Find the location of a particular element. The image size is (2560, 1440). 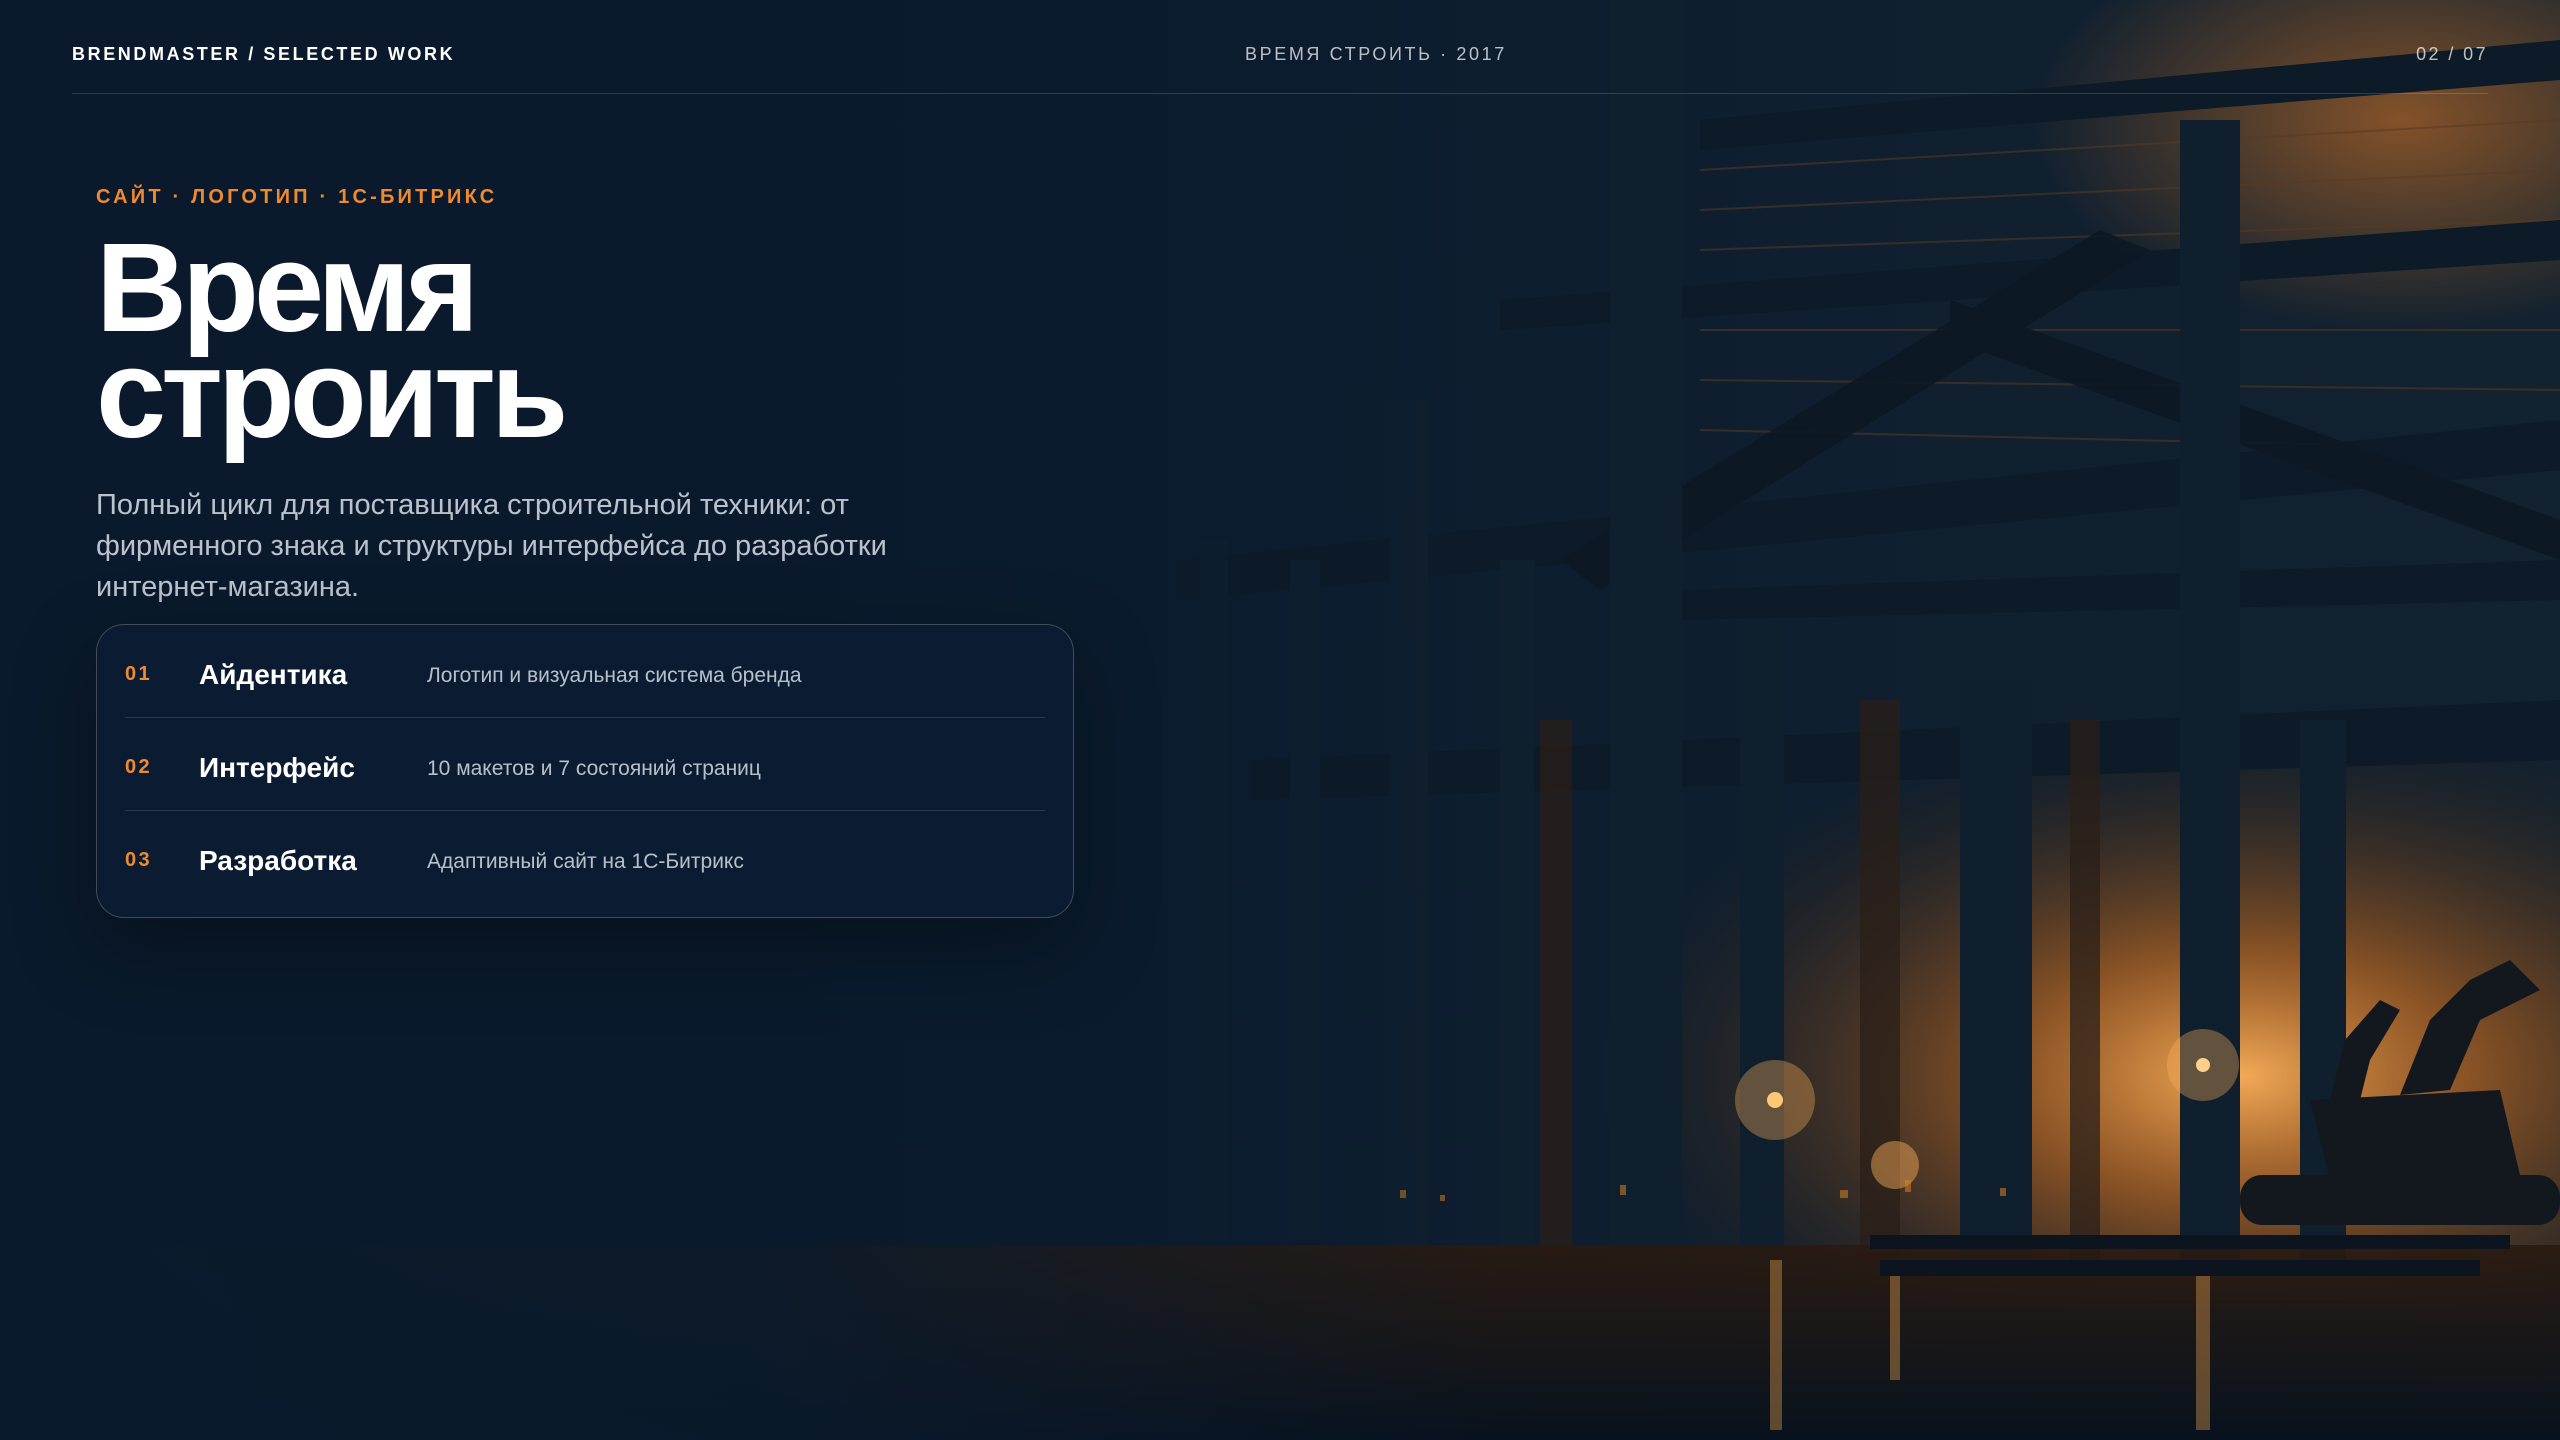

project-caption: ВРЕМЯ СТРОИТЬ · 2017 is located at coordinates (1376, 54).